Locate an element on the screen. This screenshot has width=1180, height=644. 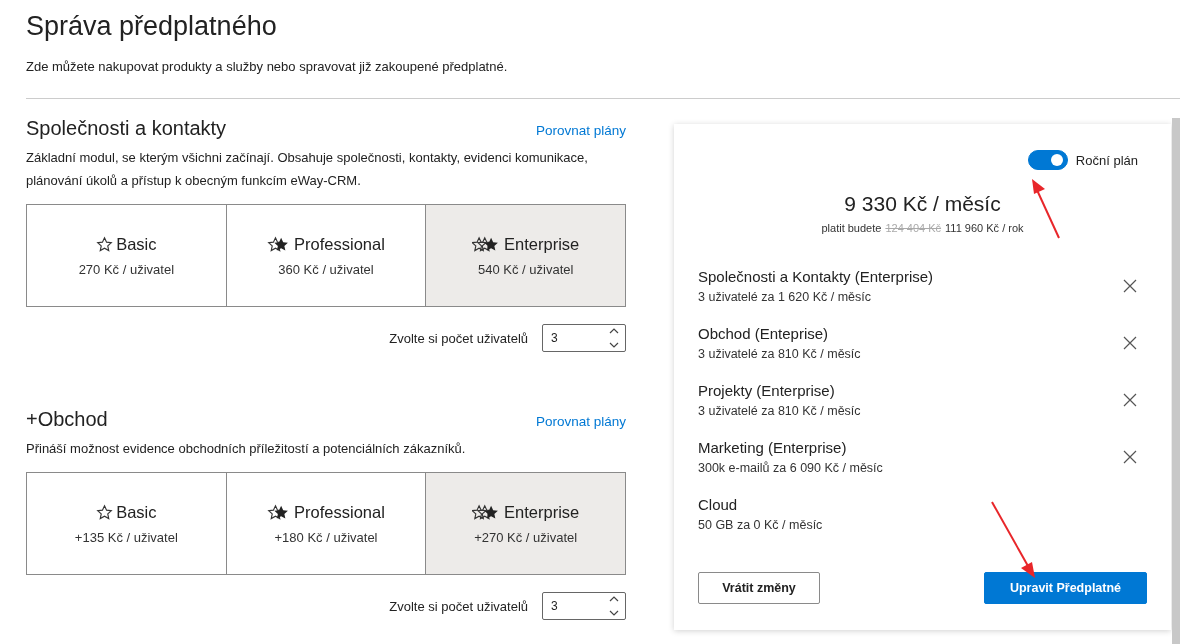
module-title: +Obchod is located at coordinates (67, 419).